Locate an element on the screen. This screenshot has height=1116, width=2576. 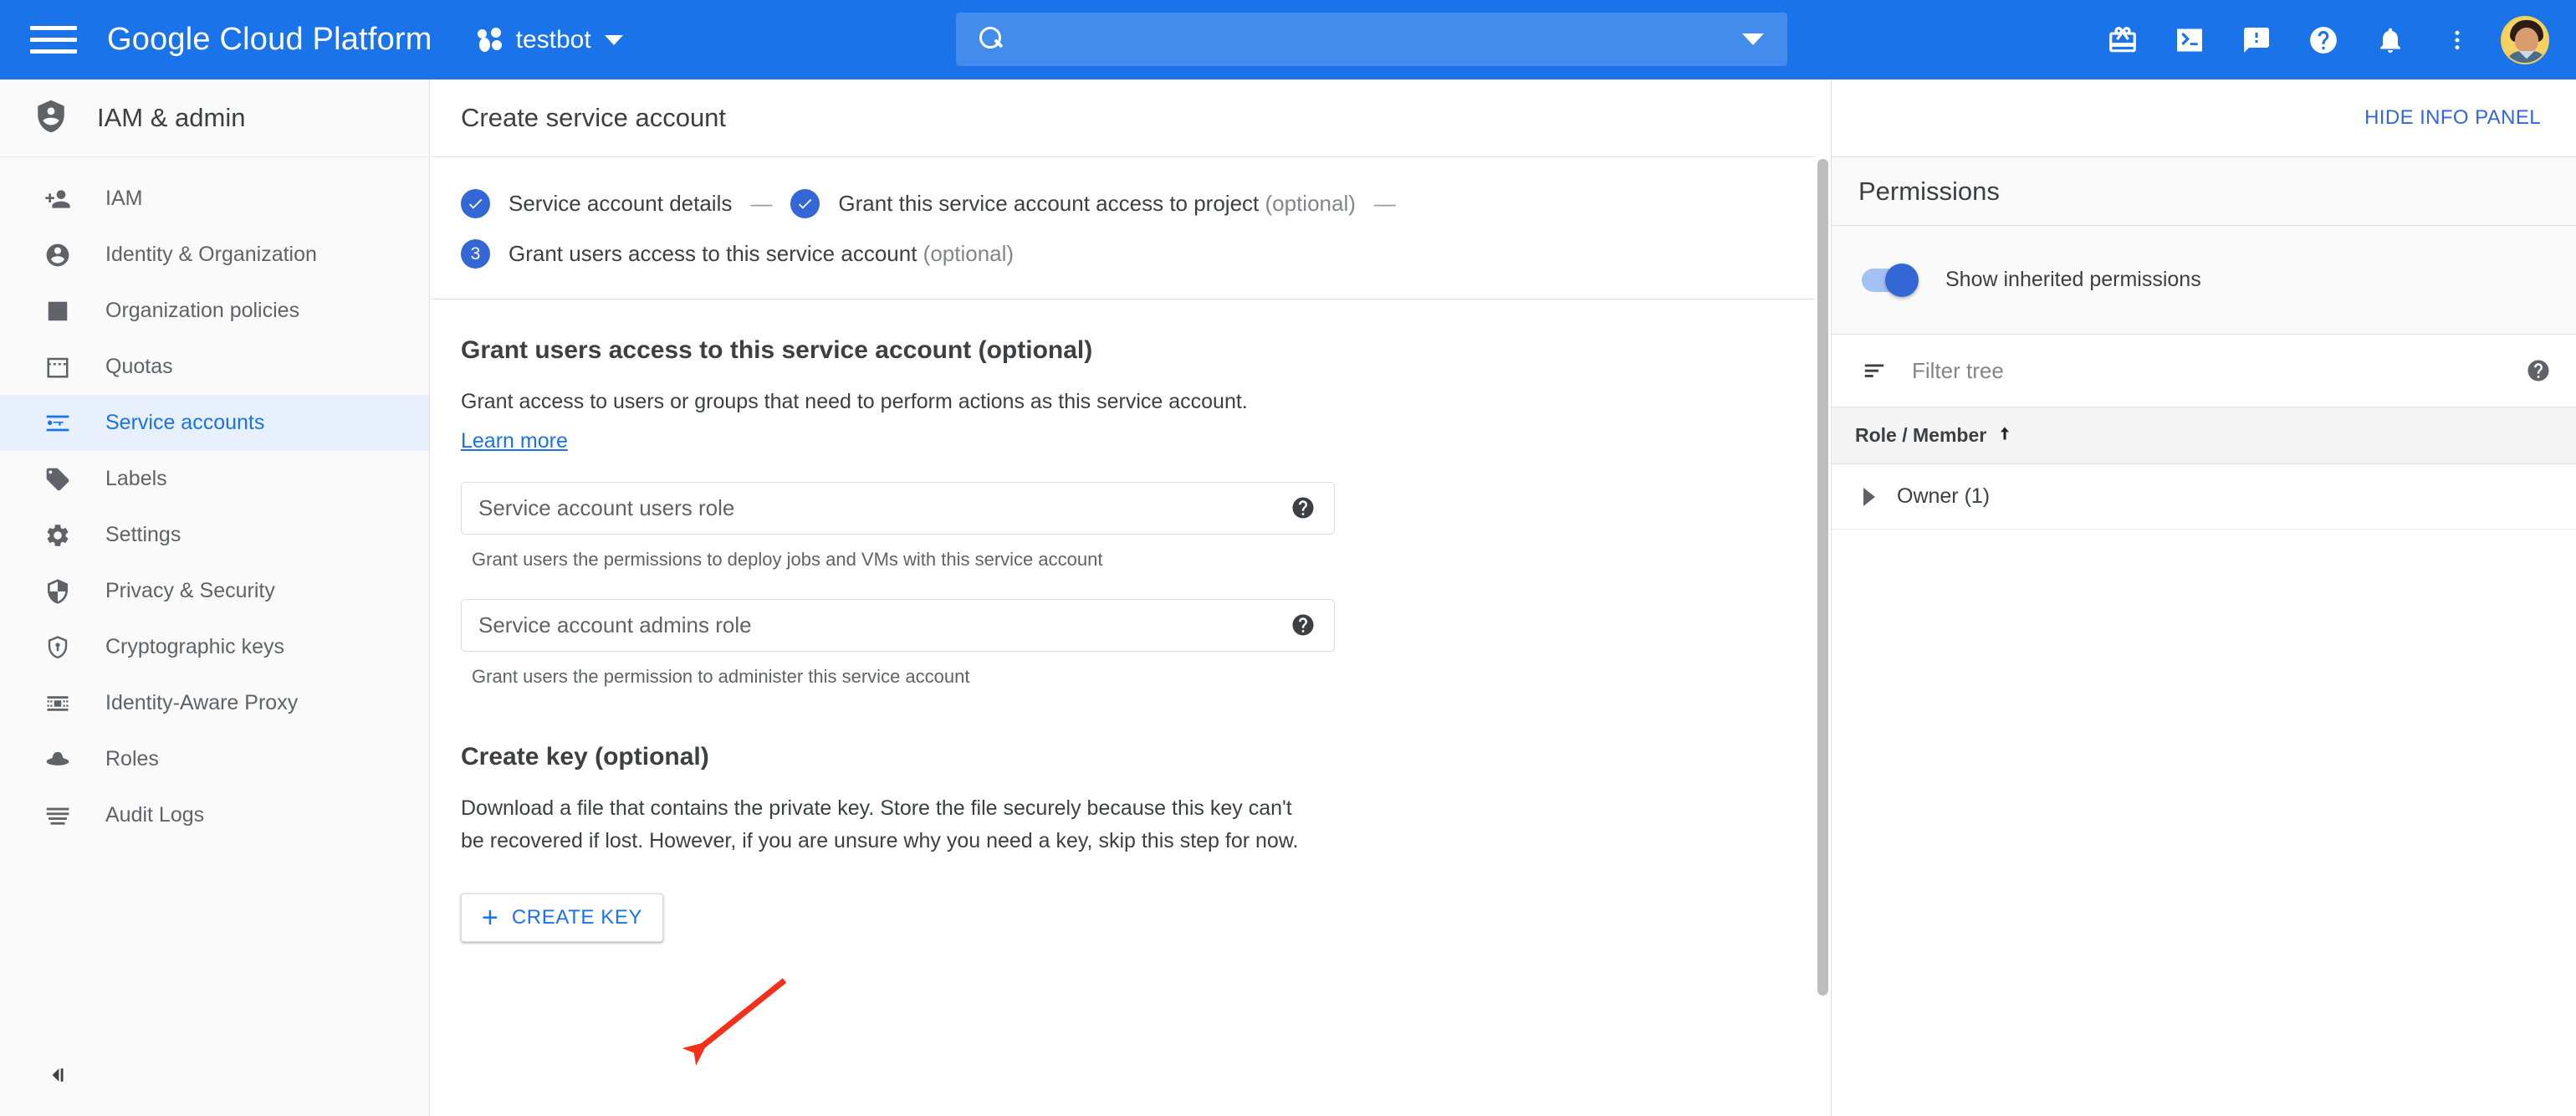
help-icon is located at coordinates (2323, 40).